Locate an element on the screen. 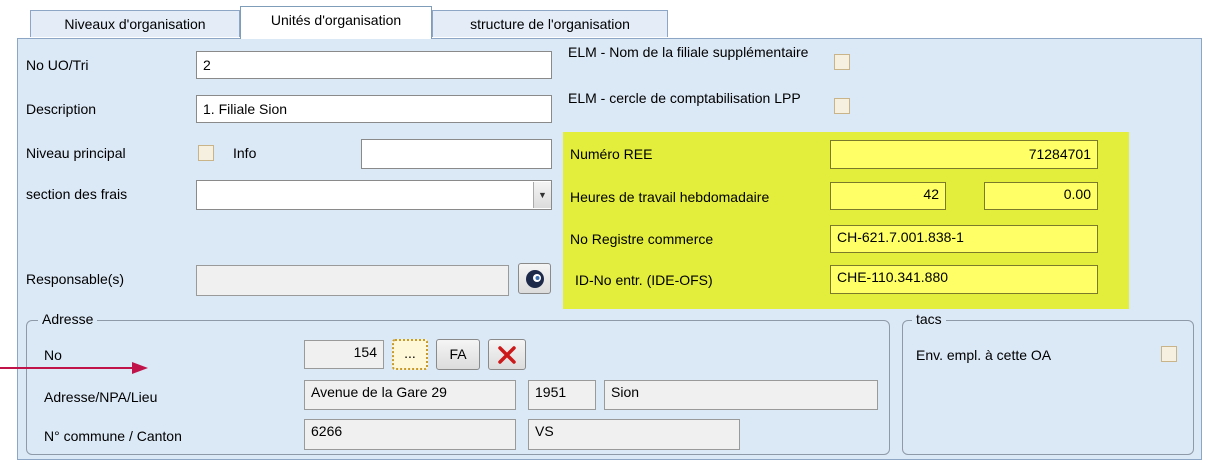 The image size is (1208, 463). lookup-button is located at coordinates (534, 278).